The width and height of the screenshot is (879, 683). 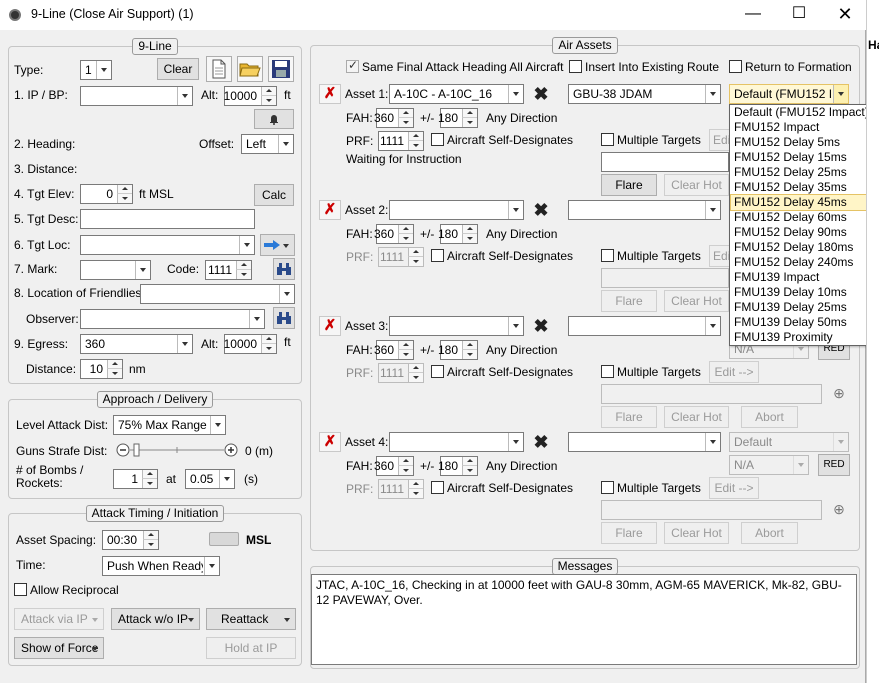 I want to click on tgt-desc-input, so click(x=167, y=219).